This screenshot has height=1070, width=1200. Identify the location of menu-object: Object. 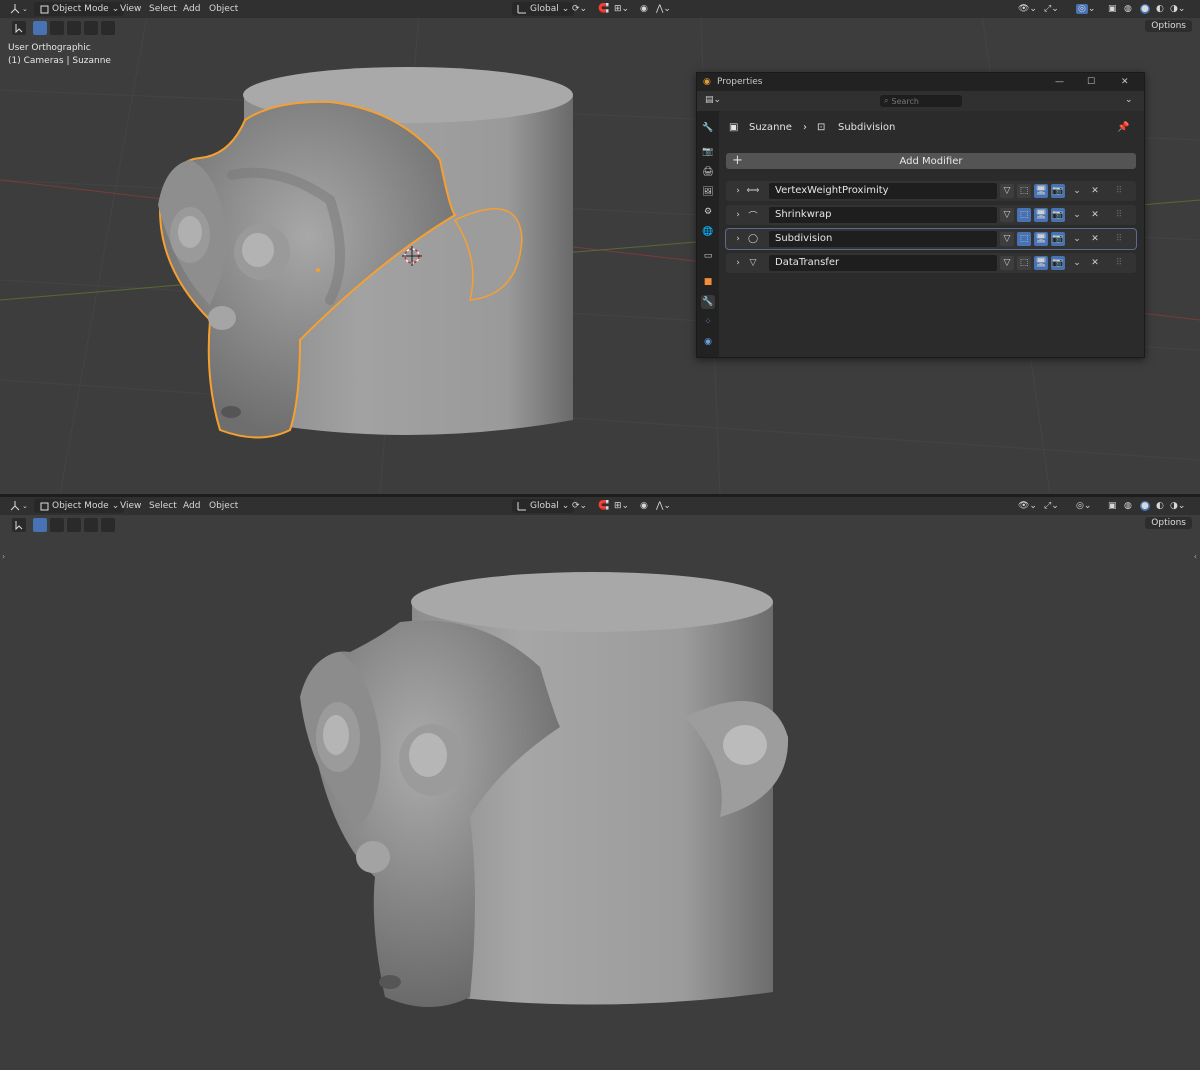
(223, 9).